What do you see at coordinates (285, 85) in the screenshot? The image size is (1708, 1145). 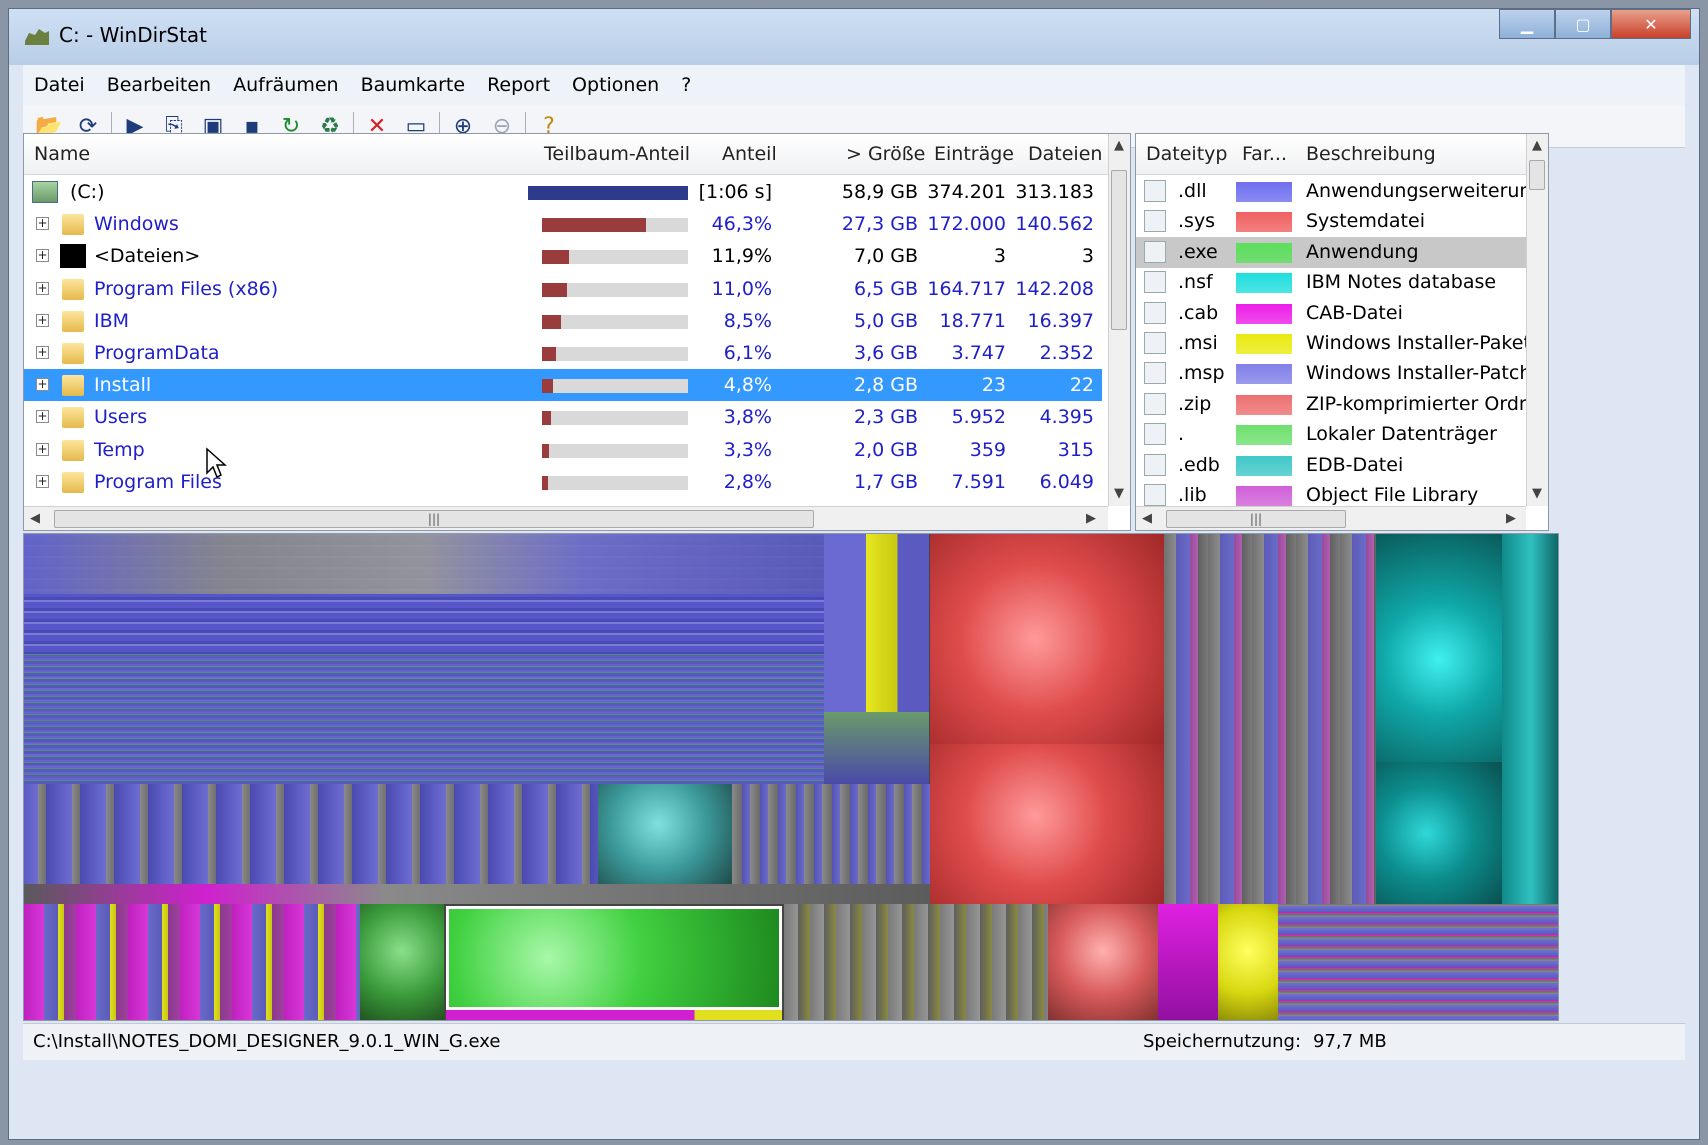 I see `menu-item: Aufräumen` at bounding box center [285, 85].